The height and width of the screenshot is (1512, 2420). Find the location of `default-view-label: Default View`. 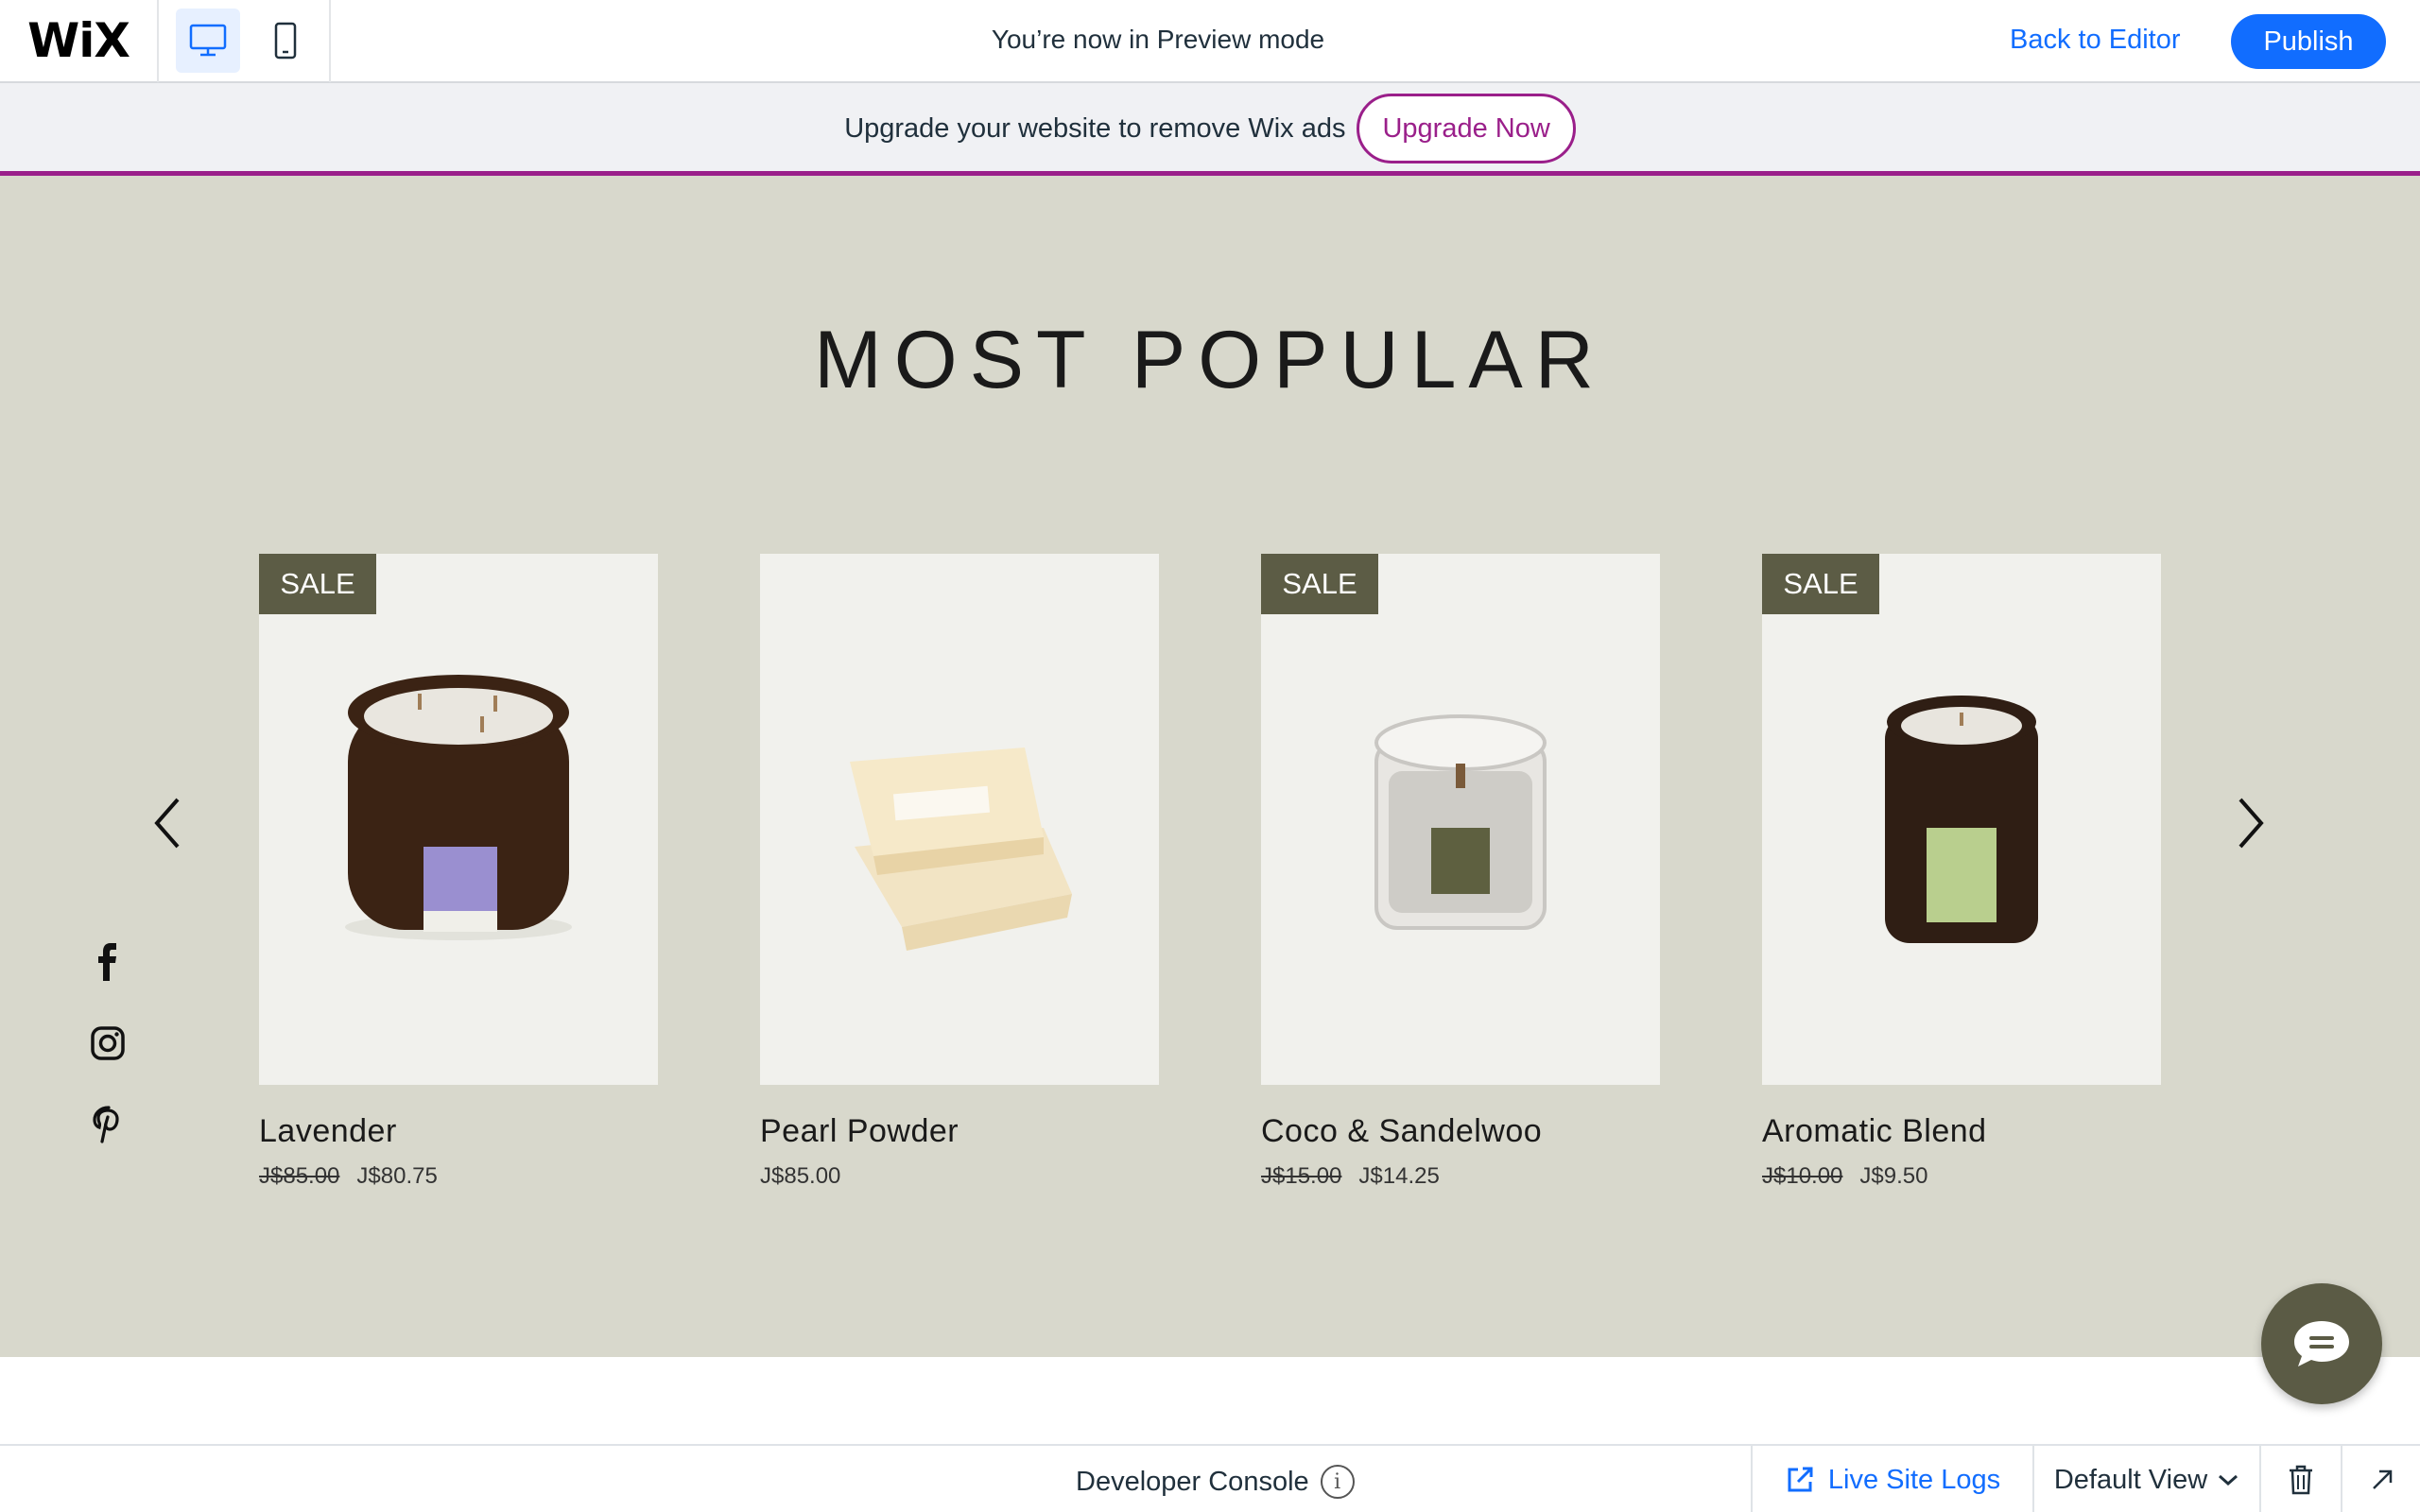

default-view-label: Default View is located at coordinates (2131, 1479).